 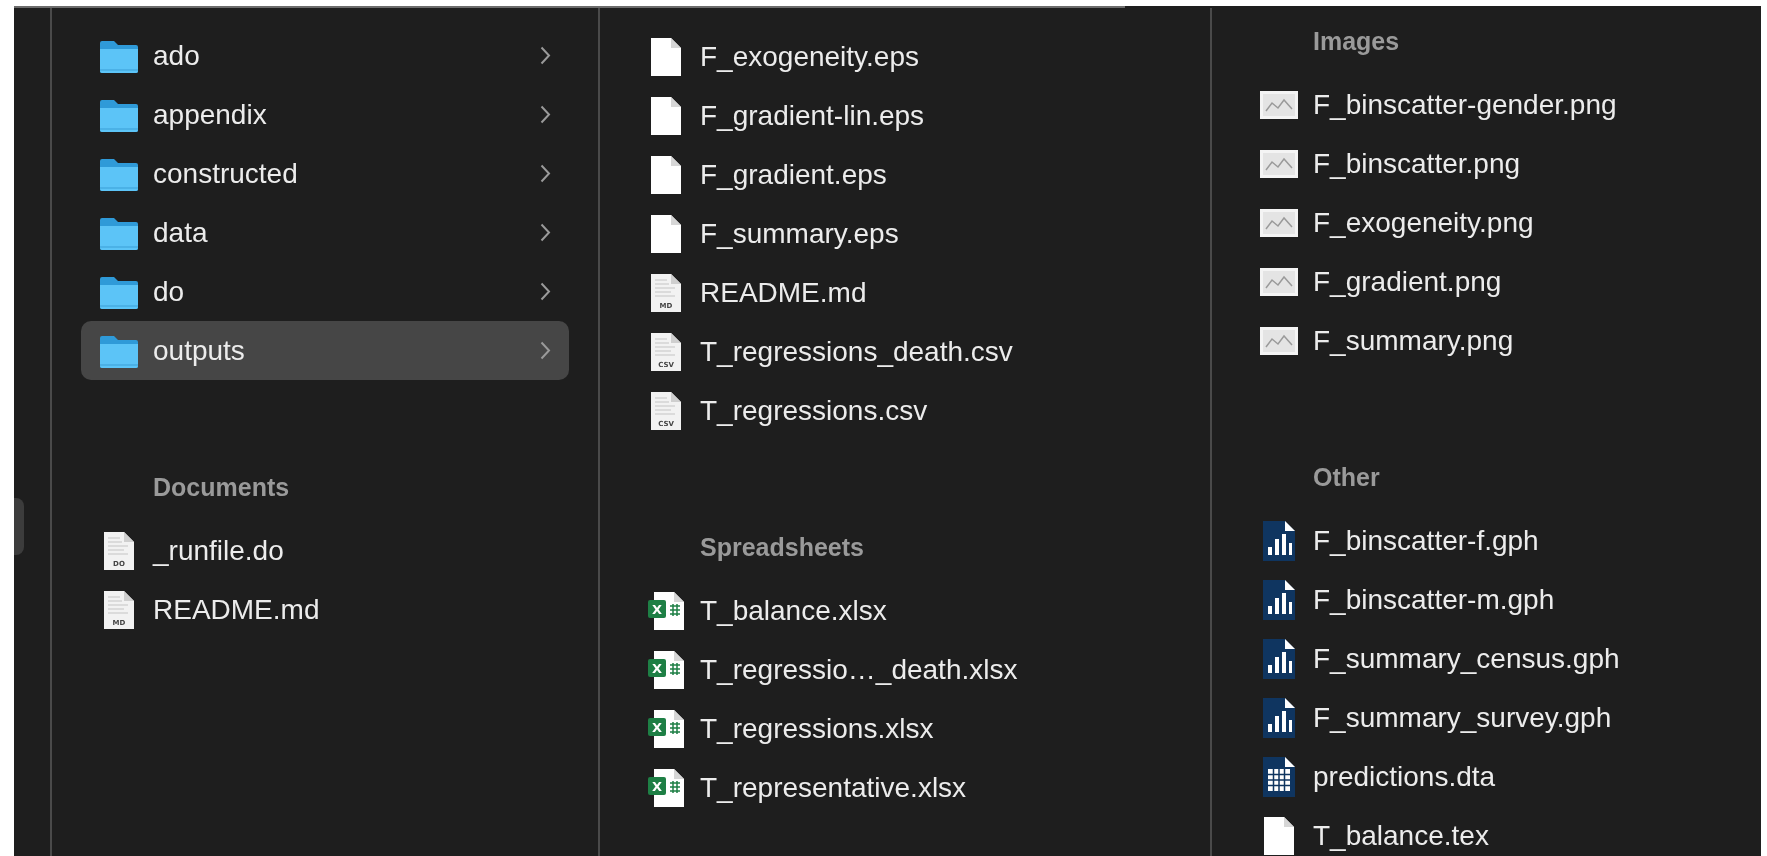 What do you see at coordinates (955, 669) in the screenshot?
I see `file-name: T_regressio…_death.xlsx` at bounding box center [955, 669].